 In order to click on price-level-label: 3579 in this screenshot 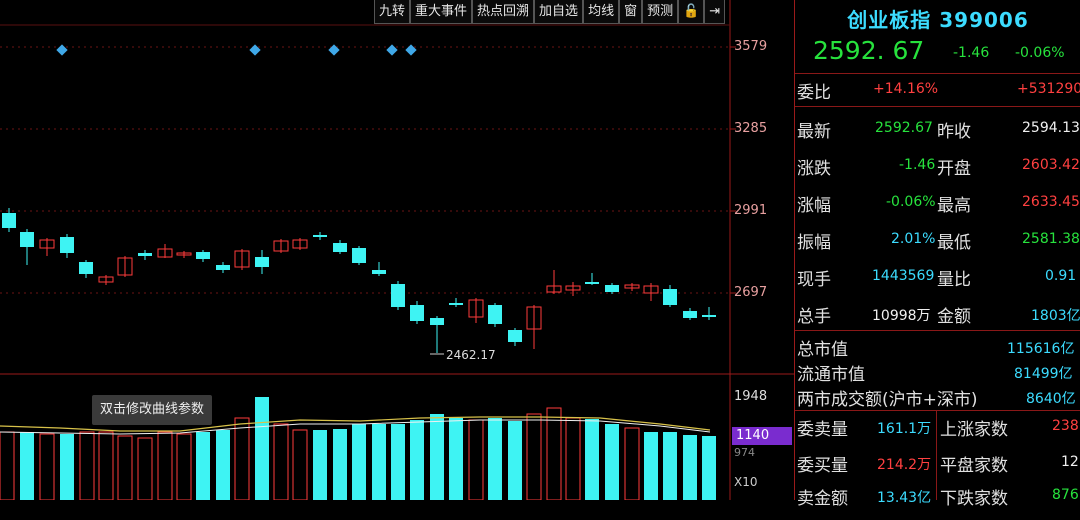, I will do `click(751, 46)`.